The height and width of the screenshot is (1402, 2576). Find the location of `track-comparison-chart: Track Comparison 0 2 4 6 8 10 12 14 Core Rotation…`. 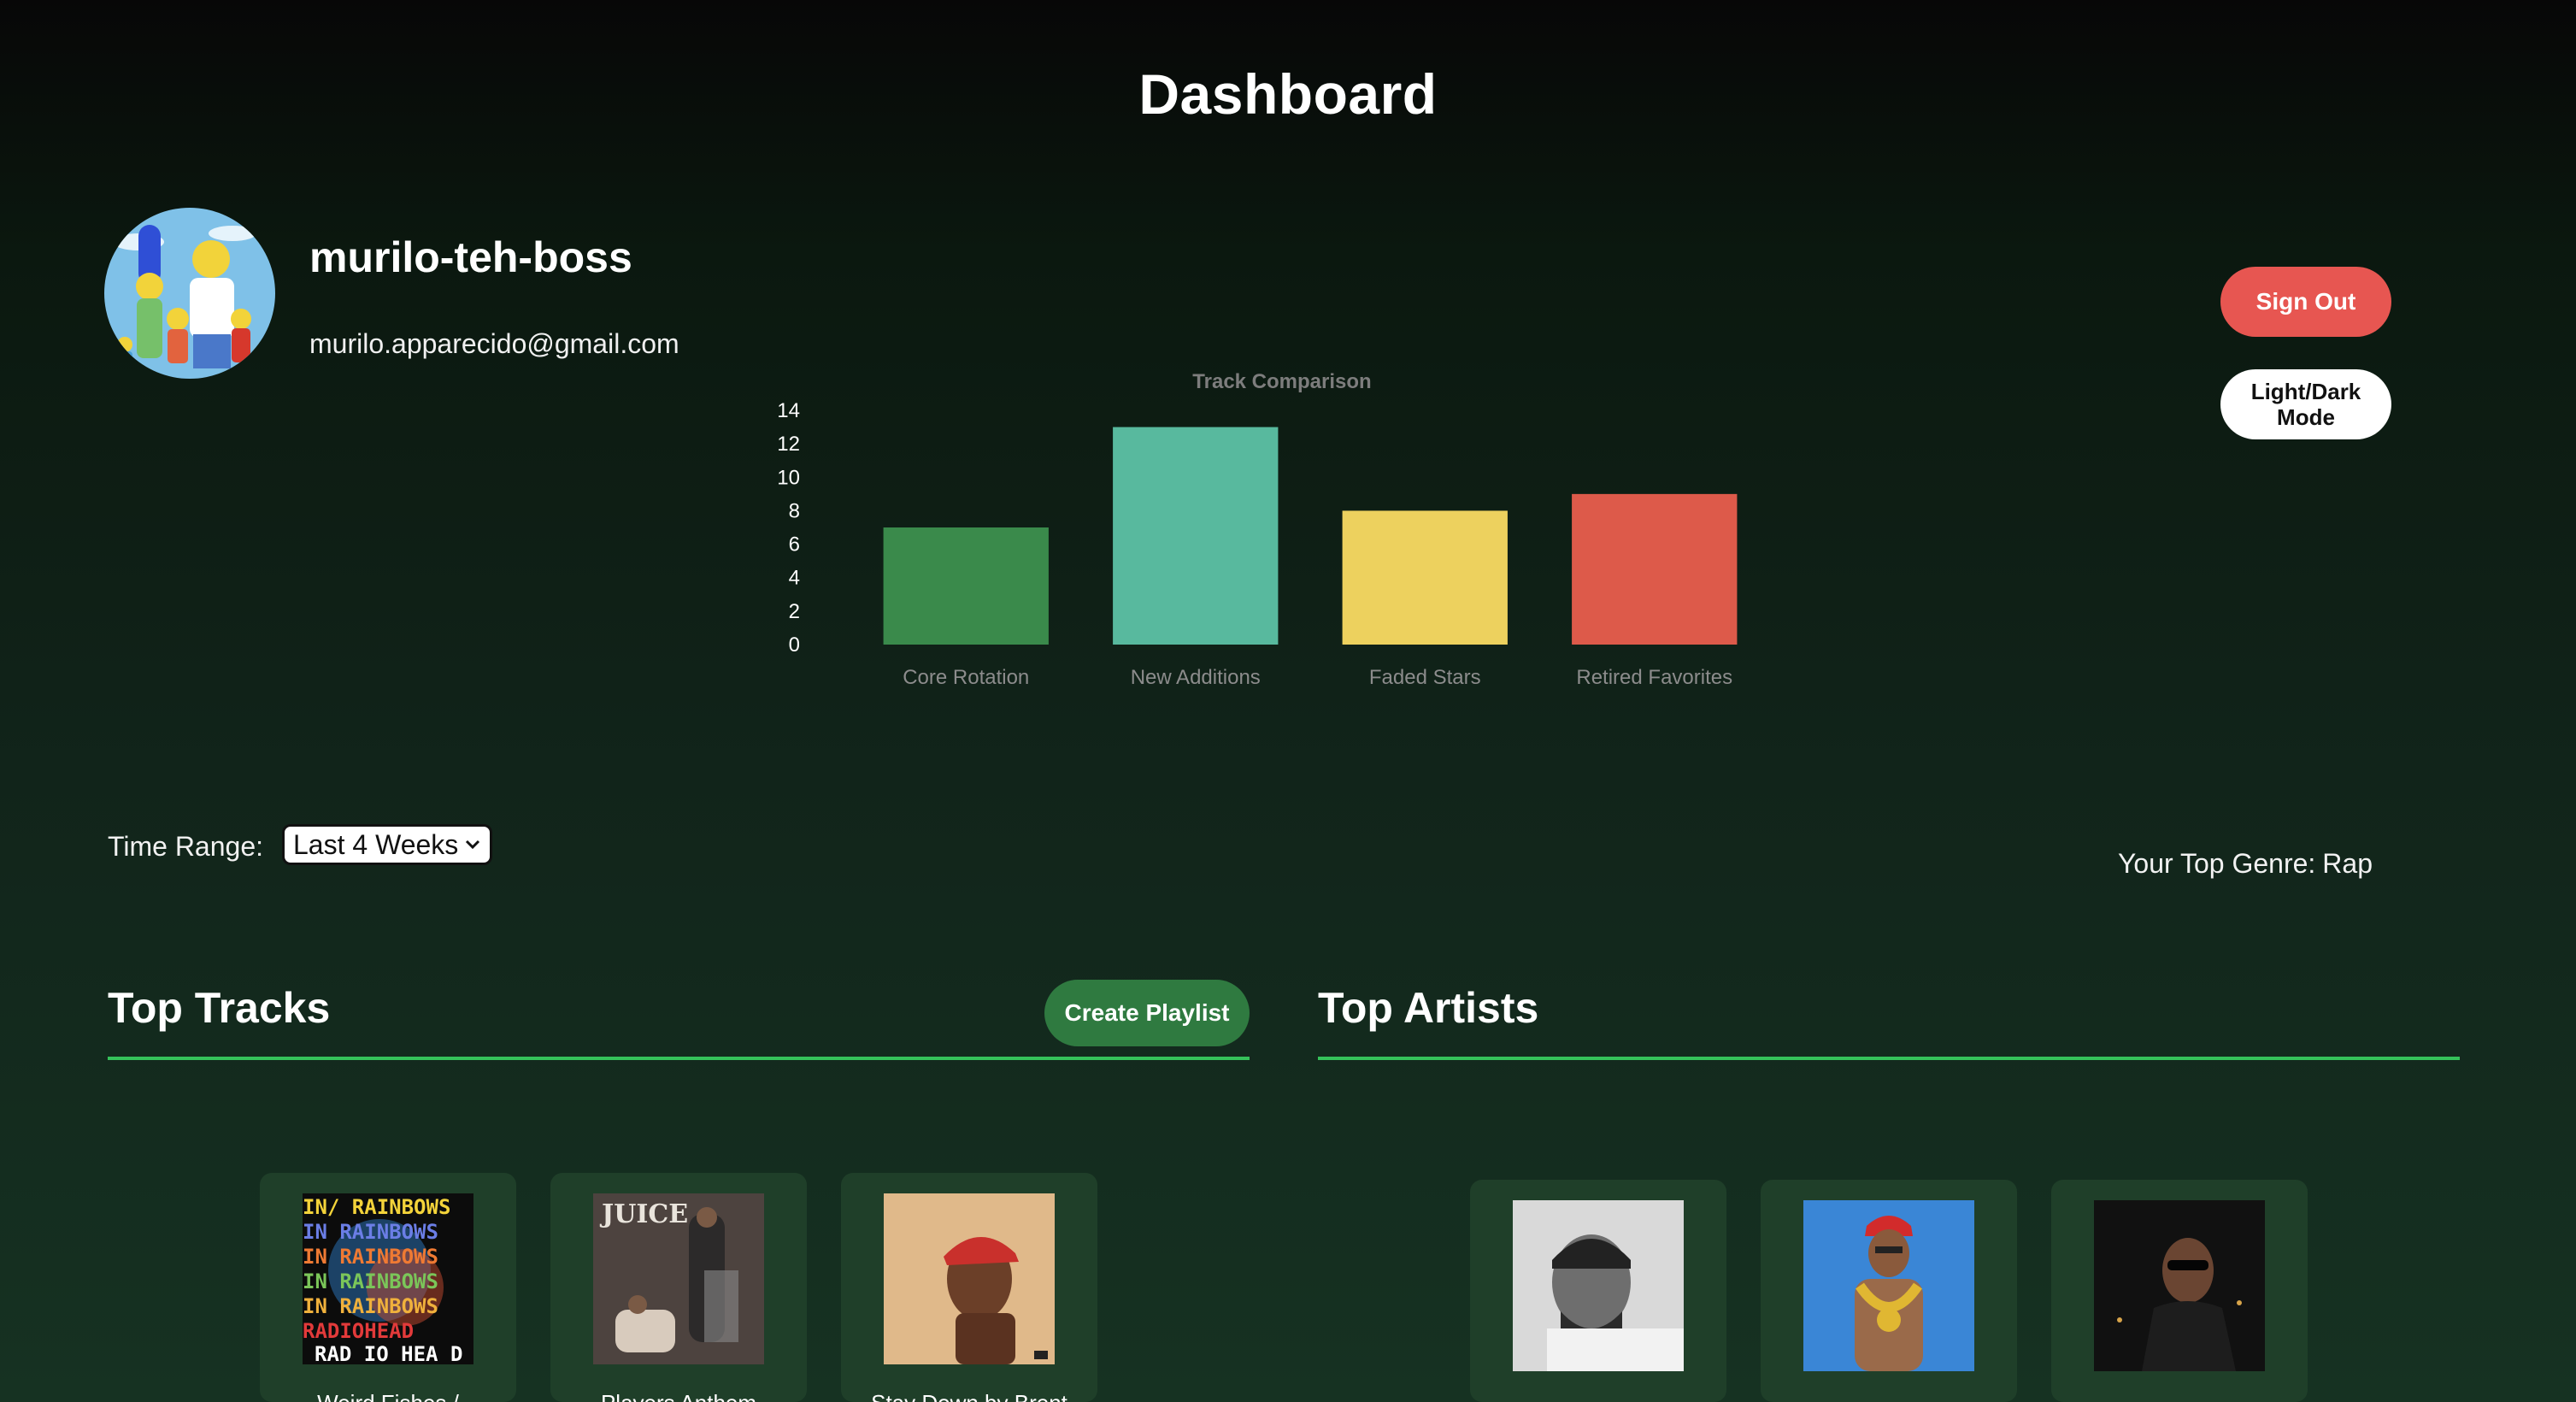

track-comparison-chart: Track Comparison 0 2 4 6 8 10 12 14 Core Rotation… is located at coordinates (1257, 529).